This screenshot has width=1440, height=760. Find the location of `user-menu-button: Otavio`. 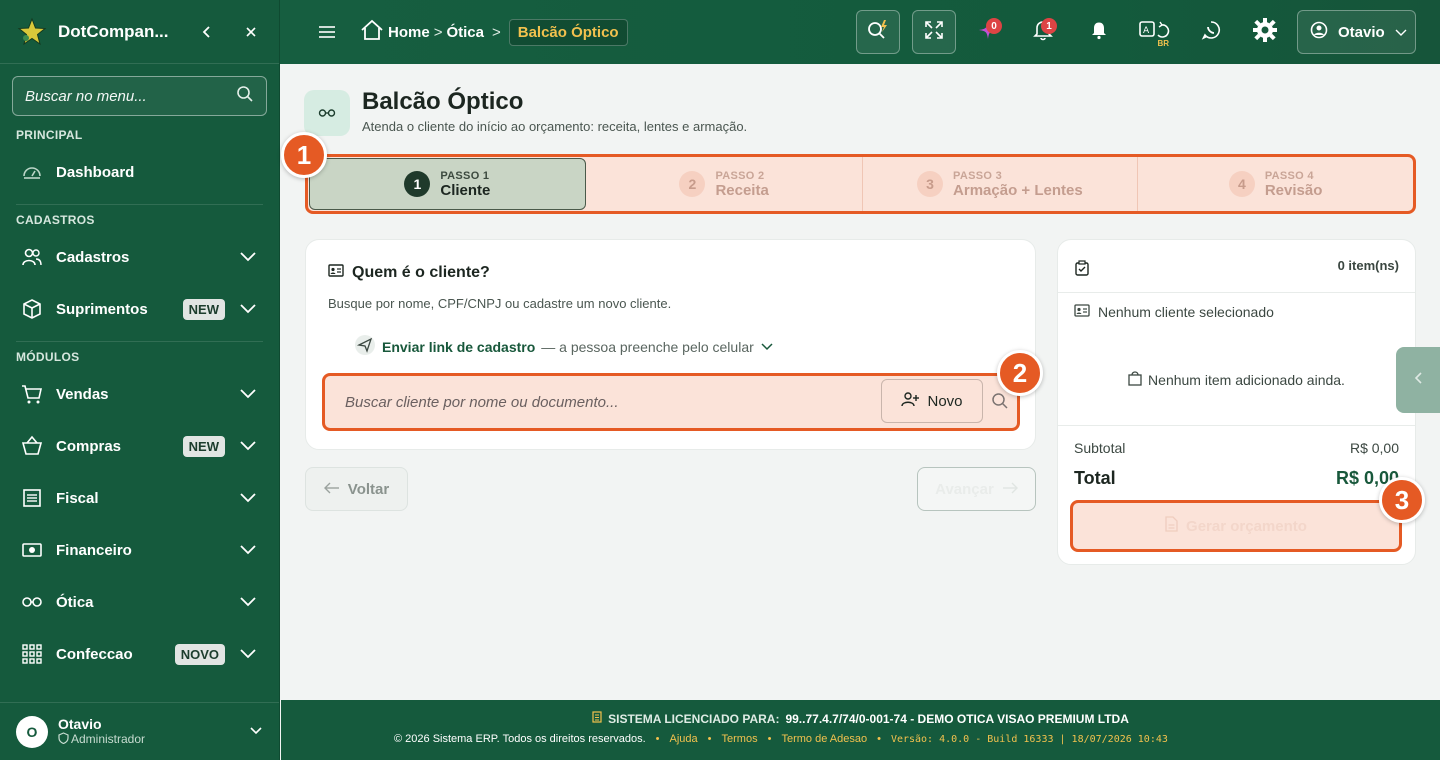

user-menu-button: Otavio is located at coordinates (1356, 32).